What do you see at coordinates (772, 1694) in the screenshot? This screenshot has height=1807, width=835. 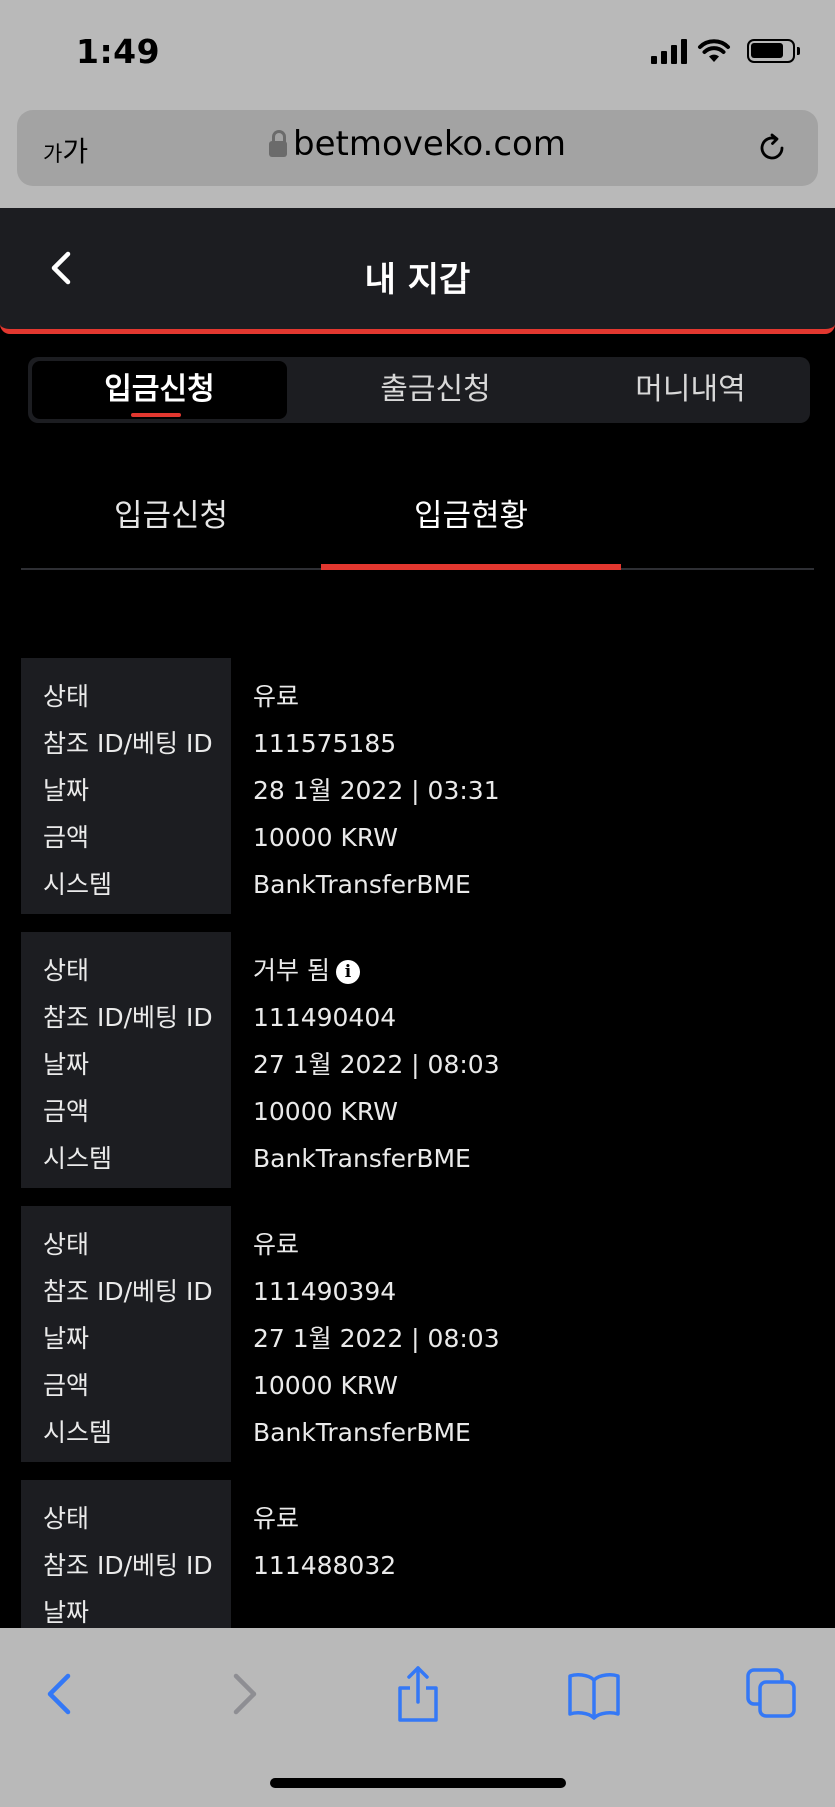 I see `tabs-icon` at bounding box center [772, 1694].